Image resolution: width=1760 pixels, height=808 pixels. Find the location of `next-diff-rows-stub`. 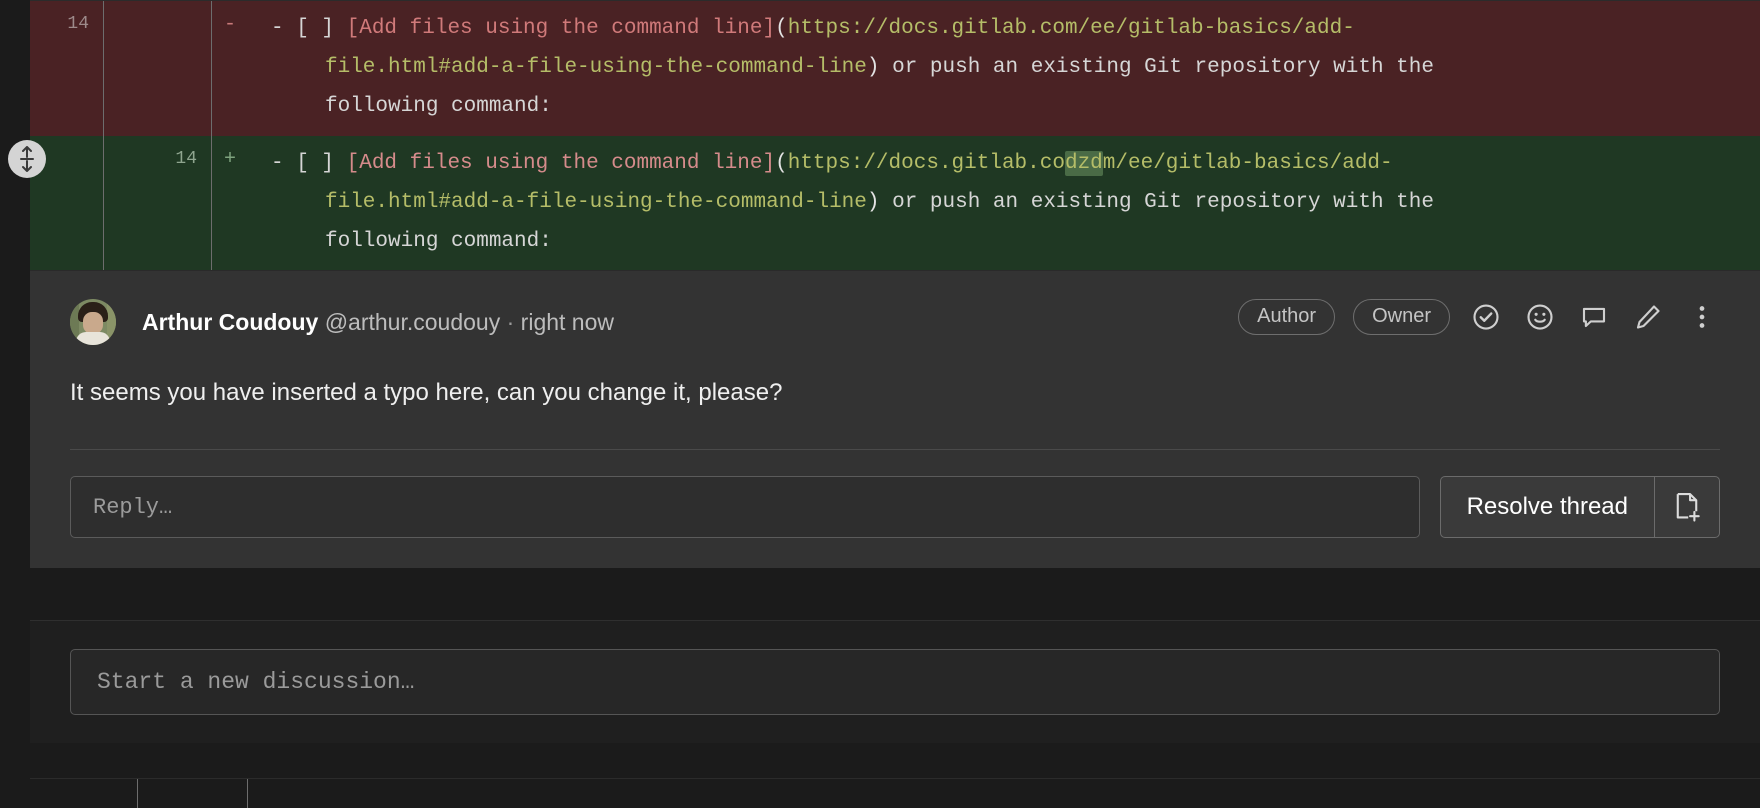

next-diff-rows-stub is located at coordinates (895, 793).